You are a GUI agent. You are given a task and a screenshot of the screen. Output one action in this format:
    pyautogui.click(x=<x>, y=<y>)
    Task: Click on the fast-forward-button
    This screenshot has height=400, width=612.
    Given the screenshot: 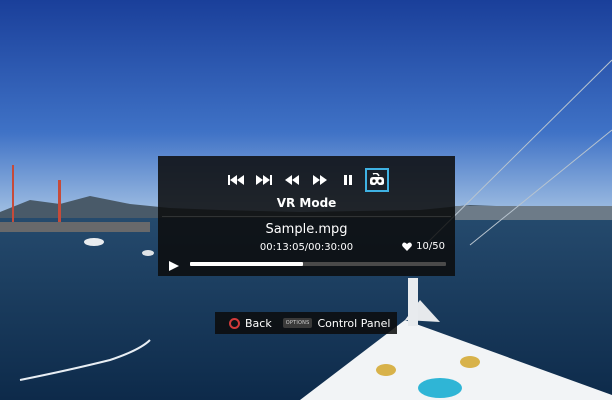 What is the action you would take?
    pyautogui.click(x=320, y=180)
    